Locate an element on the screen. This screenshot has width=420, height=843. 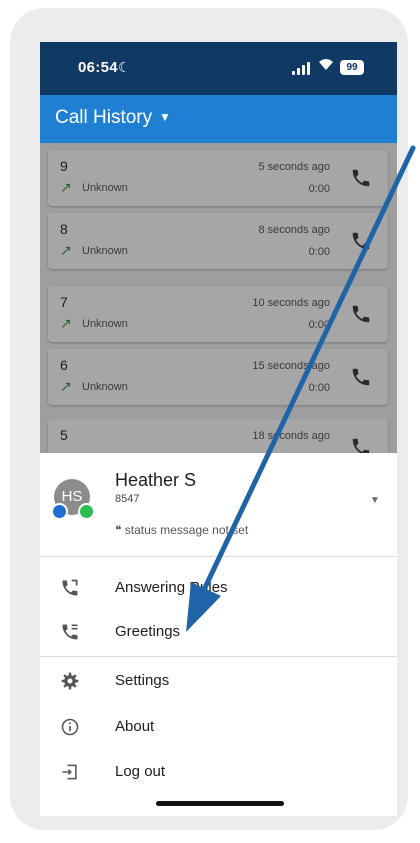
caret-down-icon: ▼ is located at coordinates (165, 117).